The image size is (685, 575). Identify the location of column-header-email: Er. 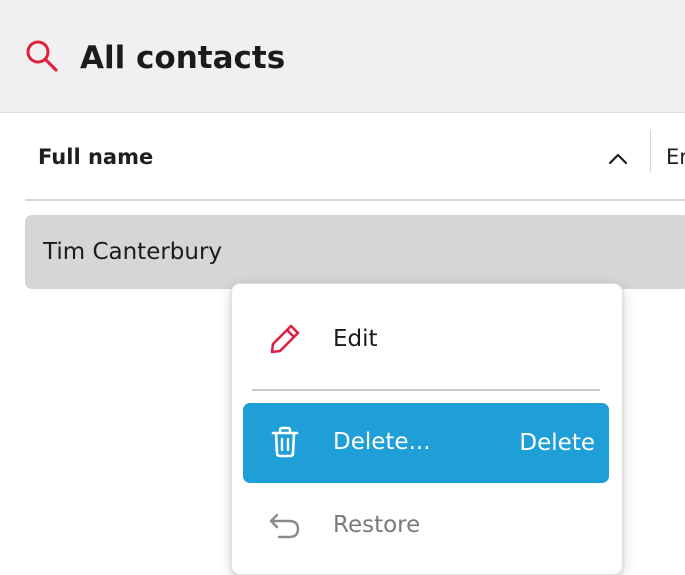
(675, 157).